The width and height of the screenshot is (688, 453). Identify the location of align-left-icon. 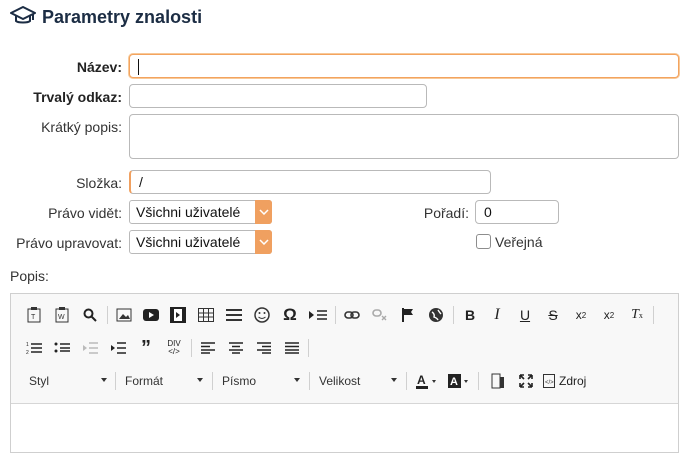
(208, 348).